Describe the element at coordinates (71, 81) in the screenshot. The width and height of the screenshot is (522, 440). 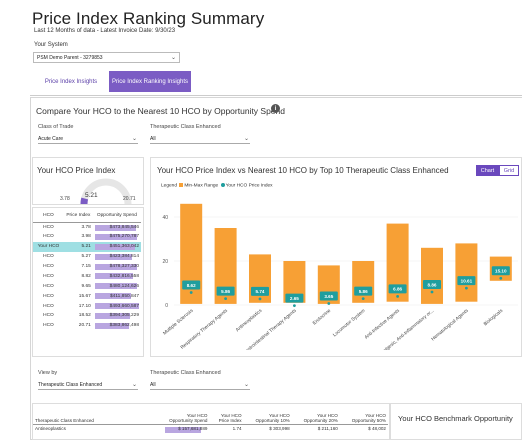
I see `tab-price-index-insights: Price Index Insights` at that location.